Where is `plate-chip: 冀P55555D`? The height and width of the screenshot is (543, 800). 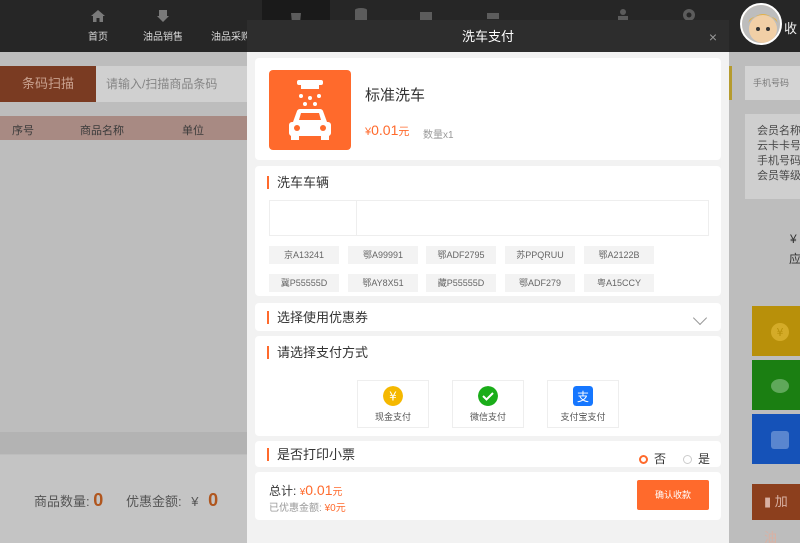
plate-chip: 冀P55555D is located at coordinates (304, 283).